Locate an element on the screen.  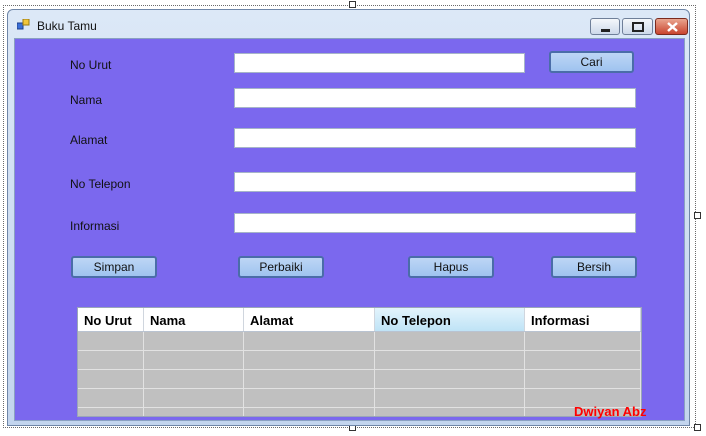
minimize-button is located at coordinates (605, 26).